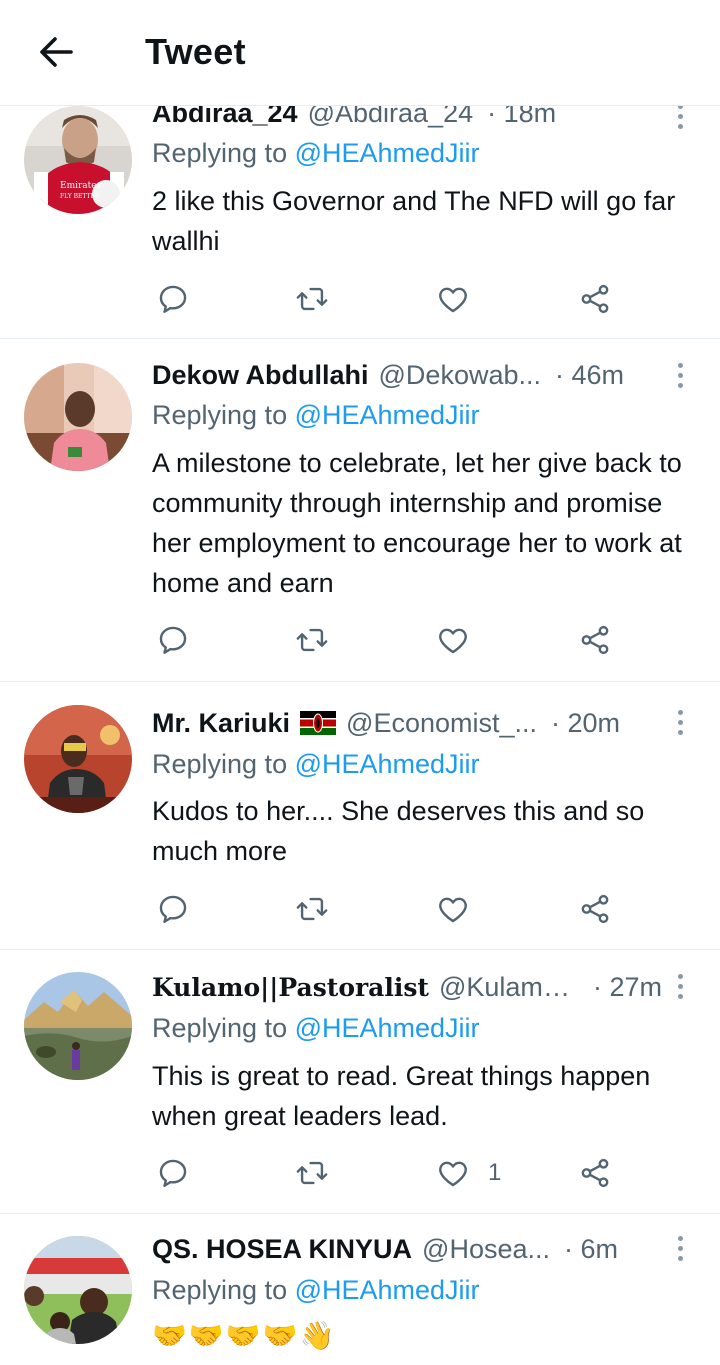 This screenshot has width=720, height=1365. I want to click on timestamp: · 27m, so click(627, 987).